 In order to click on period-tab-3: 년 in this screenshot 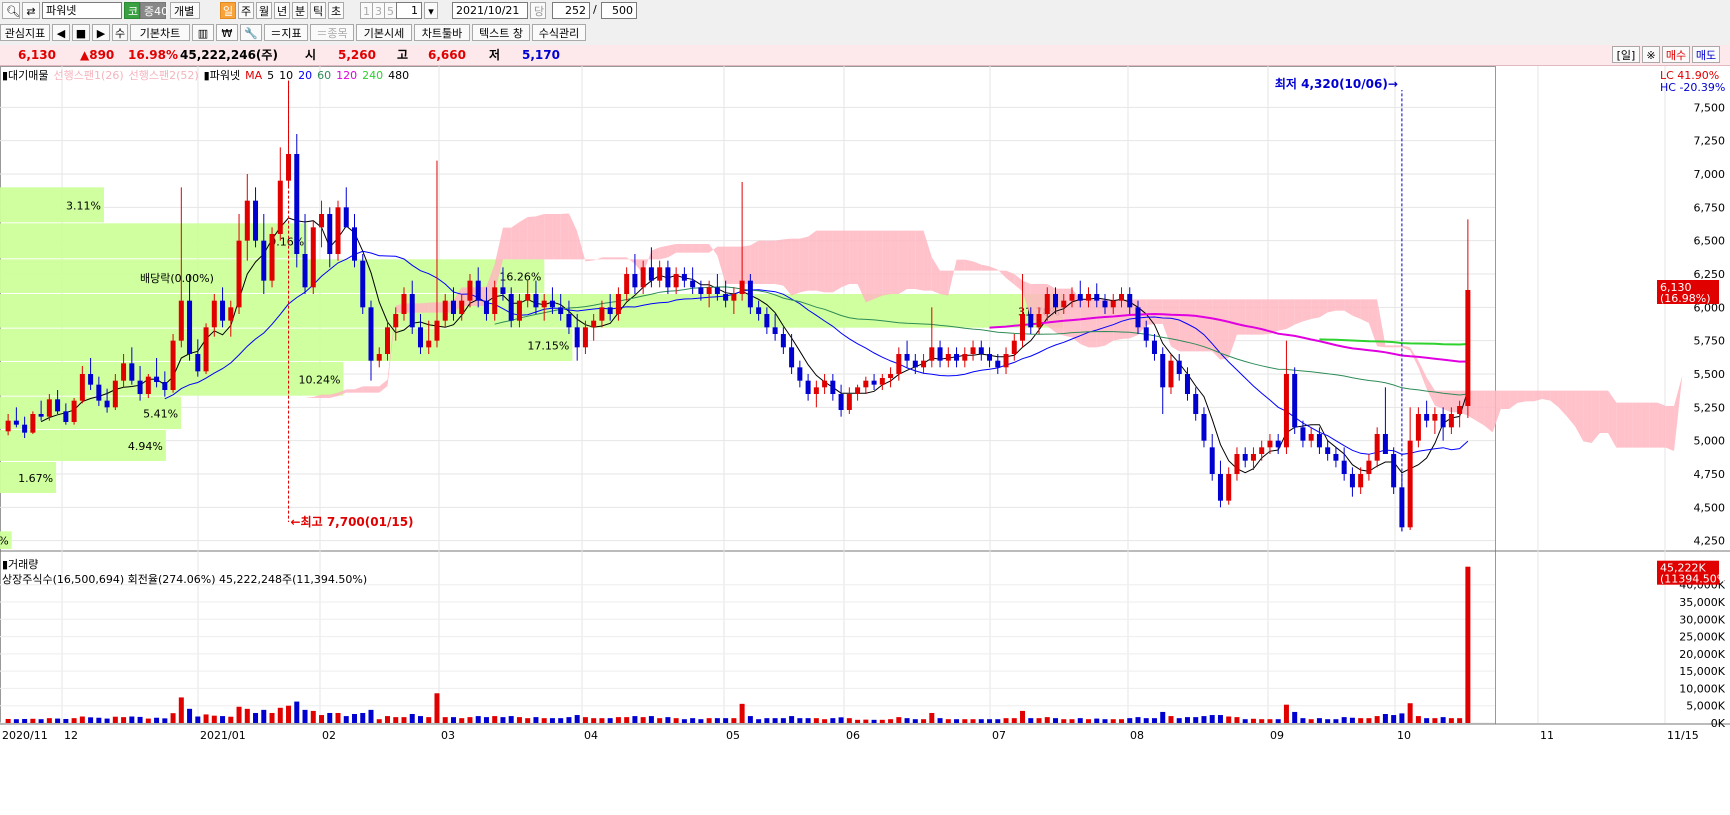, I will do `click(282, 10)`.